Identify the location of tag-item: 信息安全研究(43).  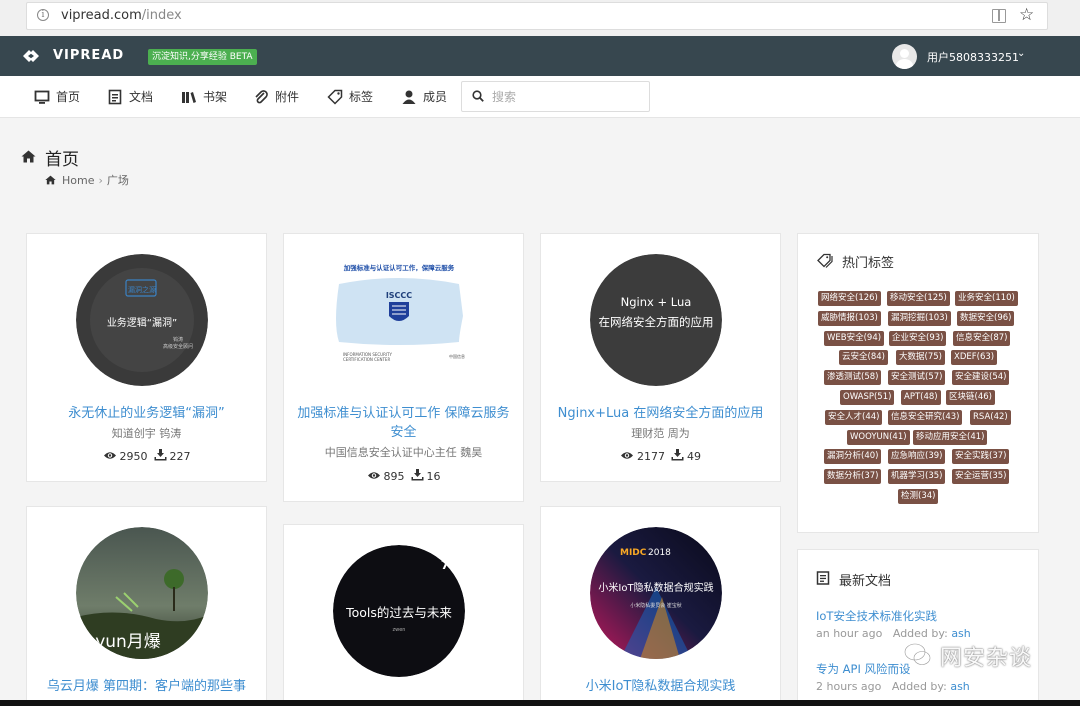
(925, 417).